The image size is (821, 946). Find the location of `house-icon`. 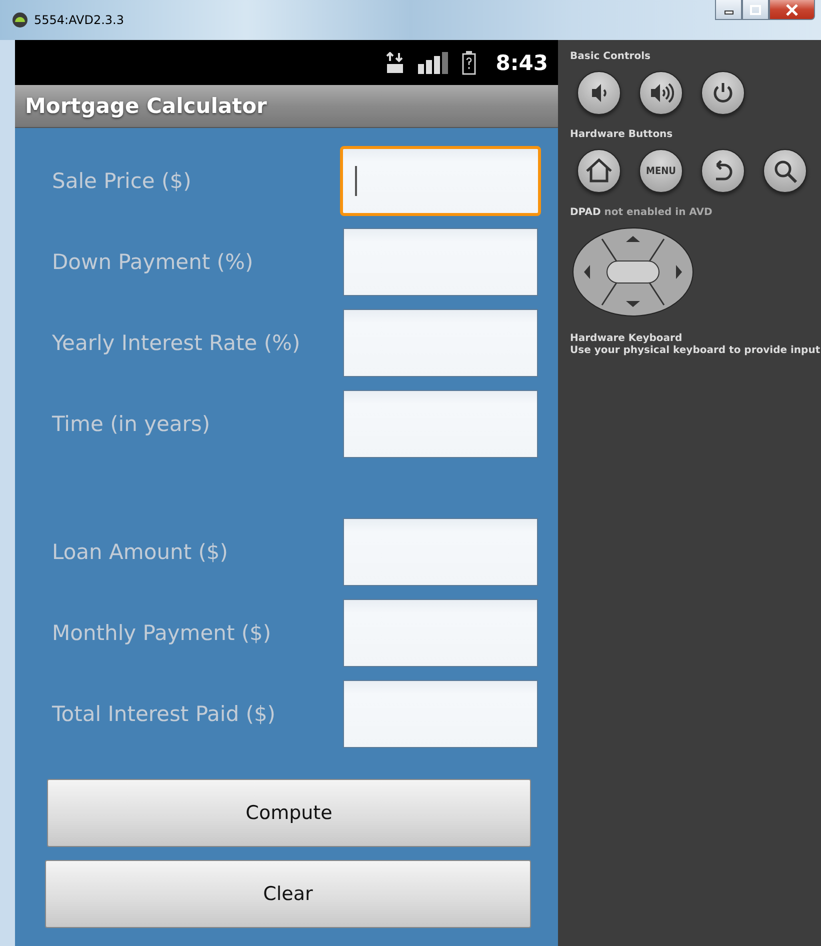

house-icon is located at coordinates (599, 171).